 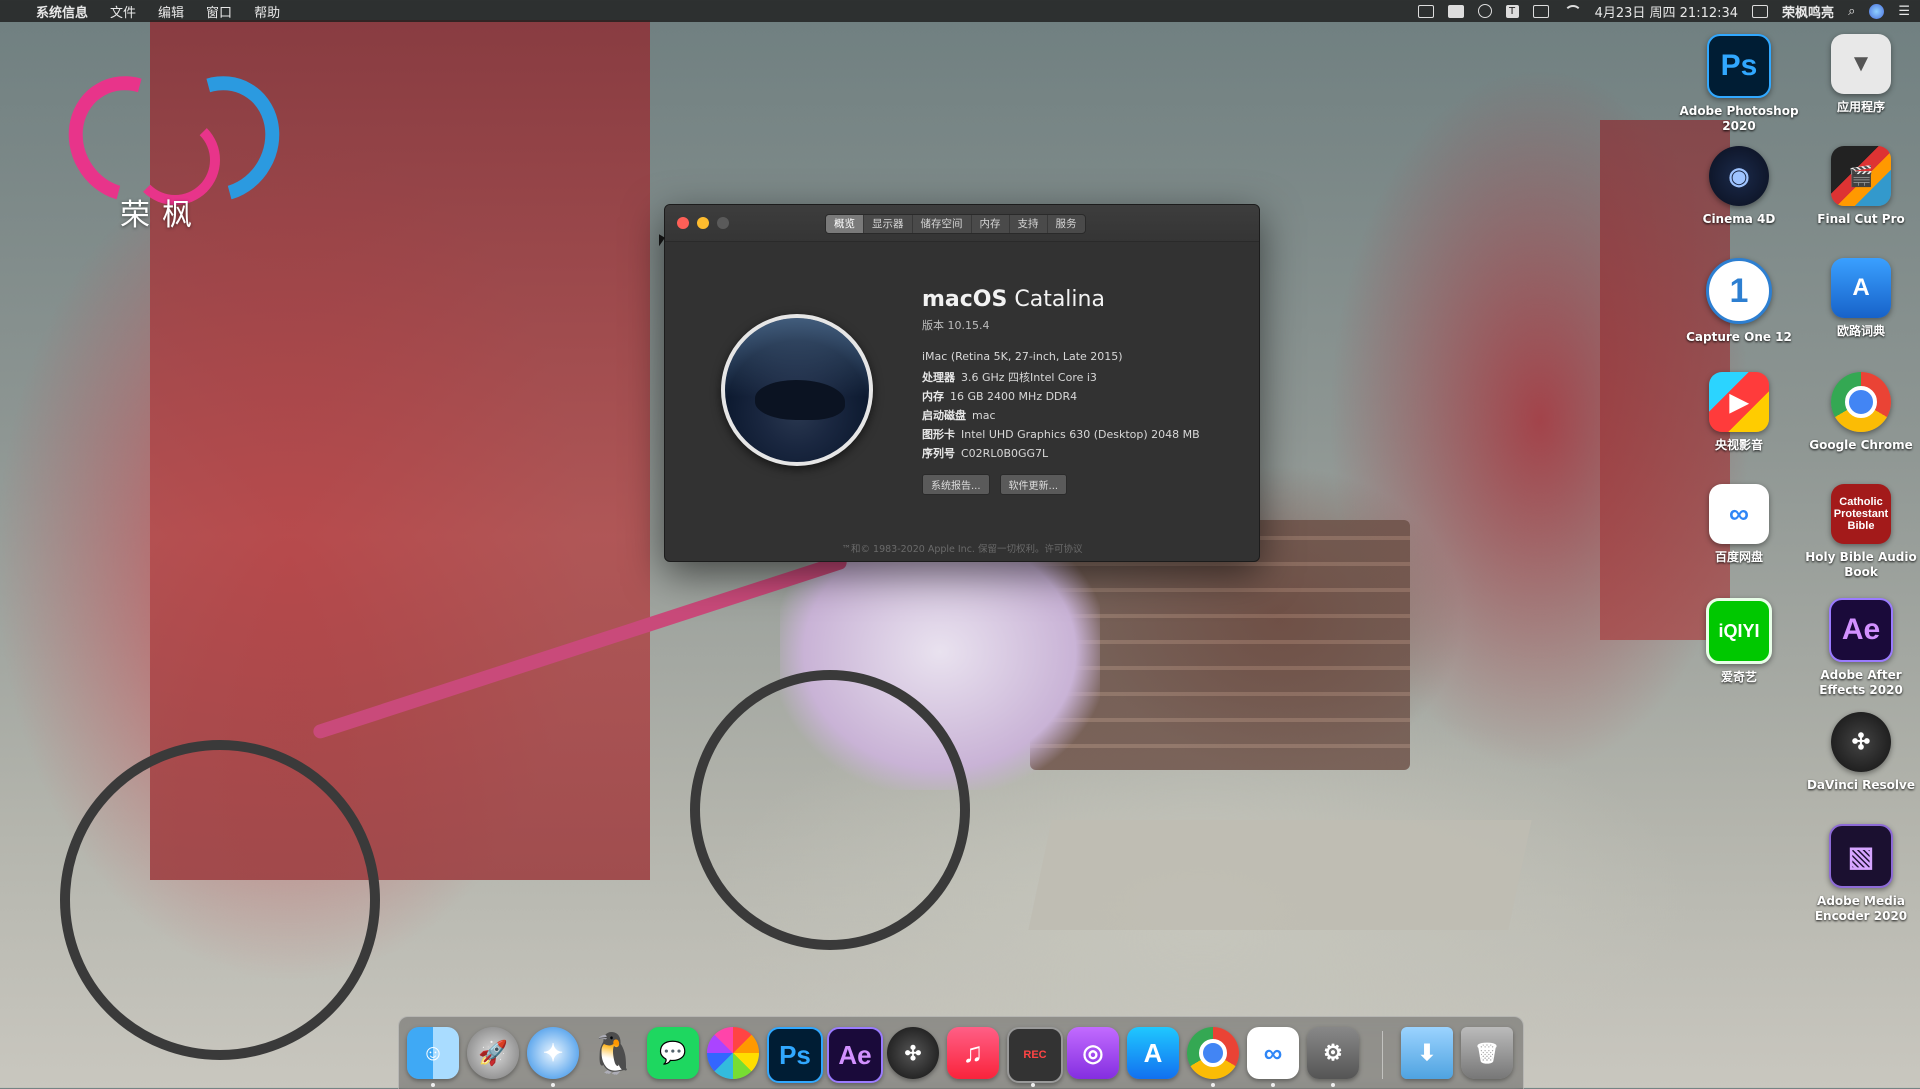 I want to click on tab-memory: 内存, so click(x=991, y=224).